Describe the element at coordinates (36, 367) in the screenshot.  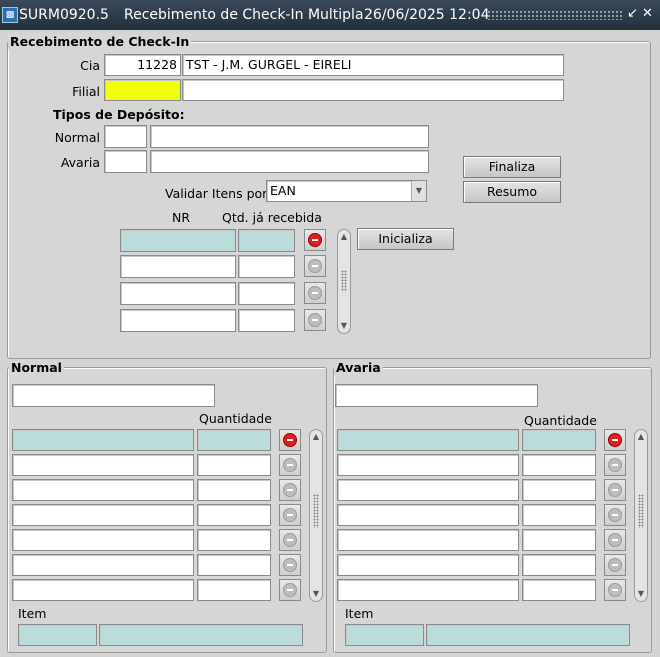
I see `normal-frame-label: Normal` at that location.